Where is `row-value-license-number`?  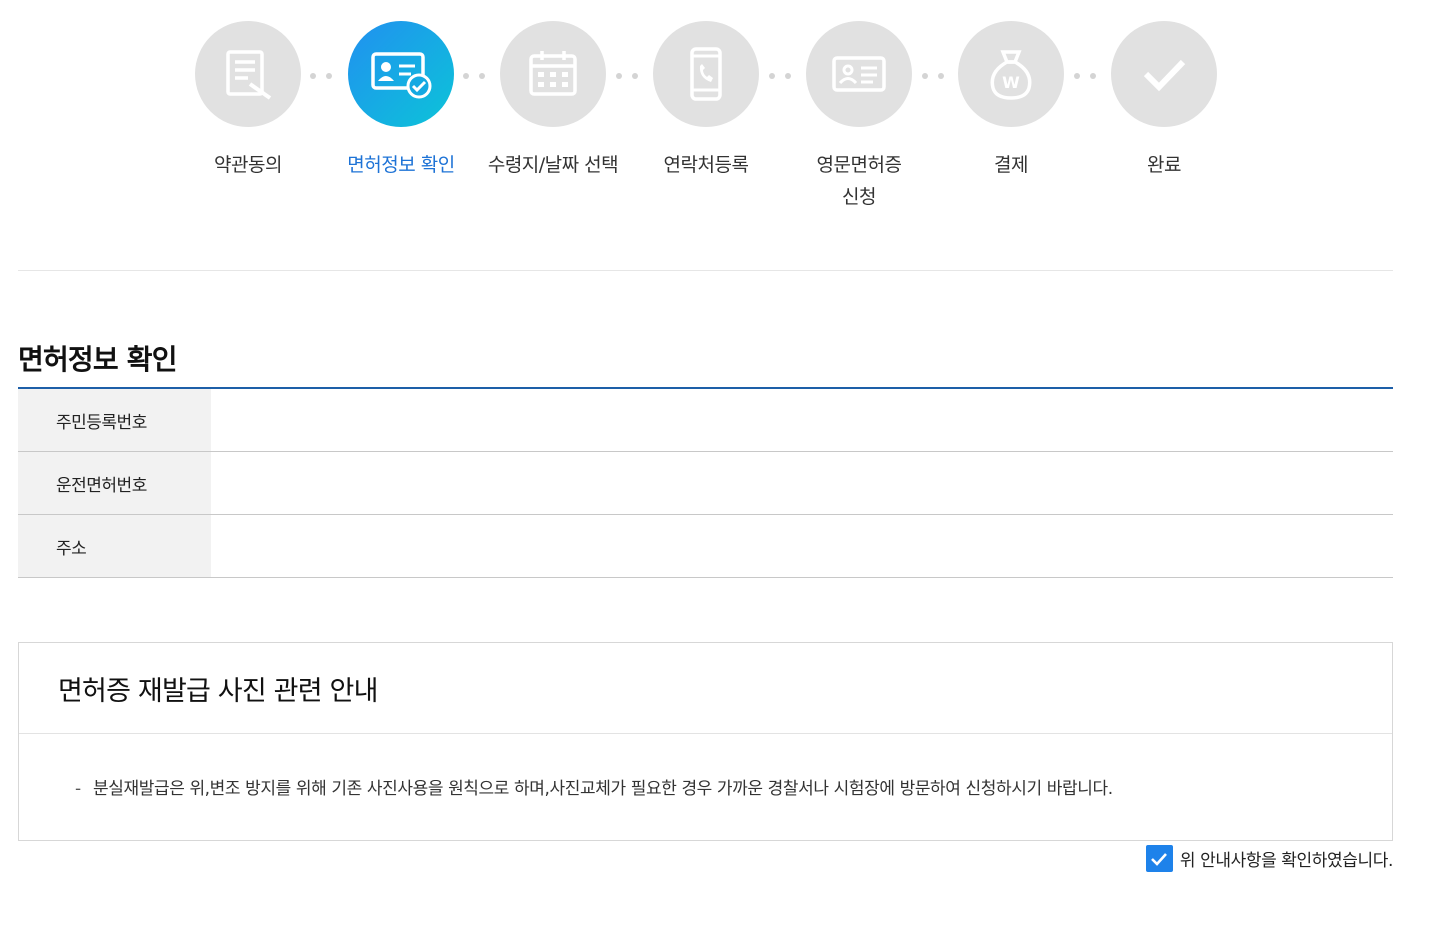
row-value-license-number is located at coordinates (802, 483).